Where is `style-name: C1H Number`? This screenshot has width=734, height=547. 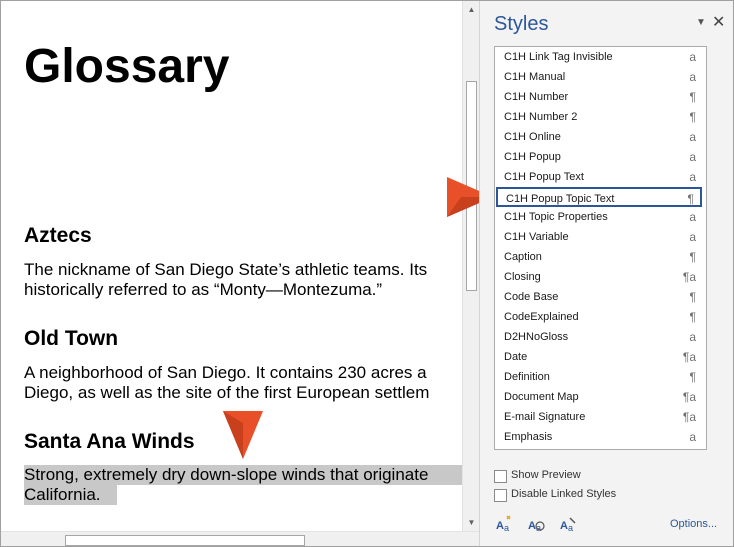 style-name: C1H Number is located at coordinates (536, 97).